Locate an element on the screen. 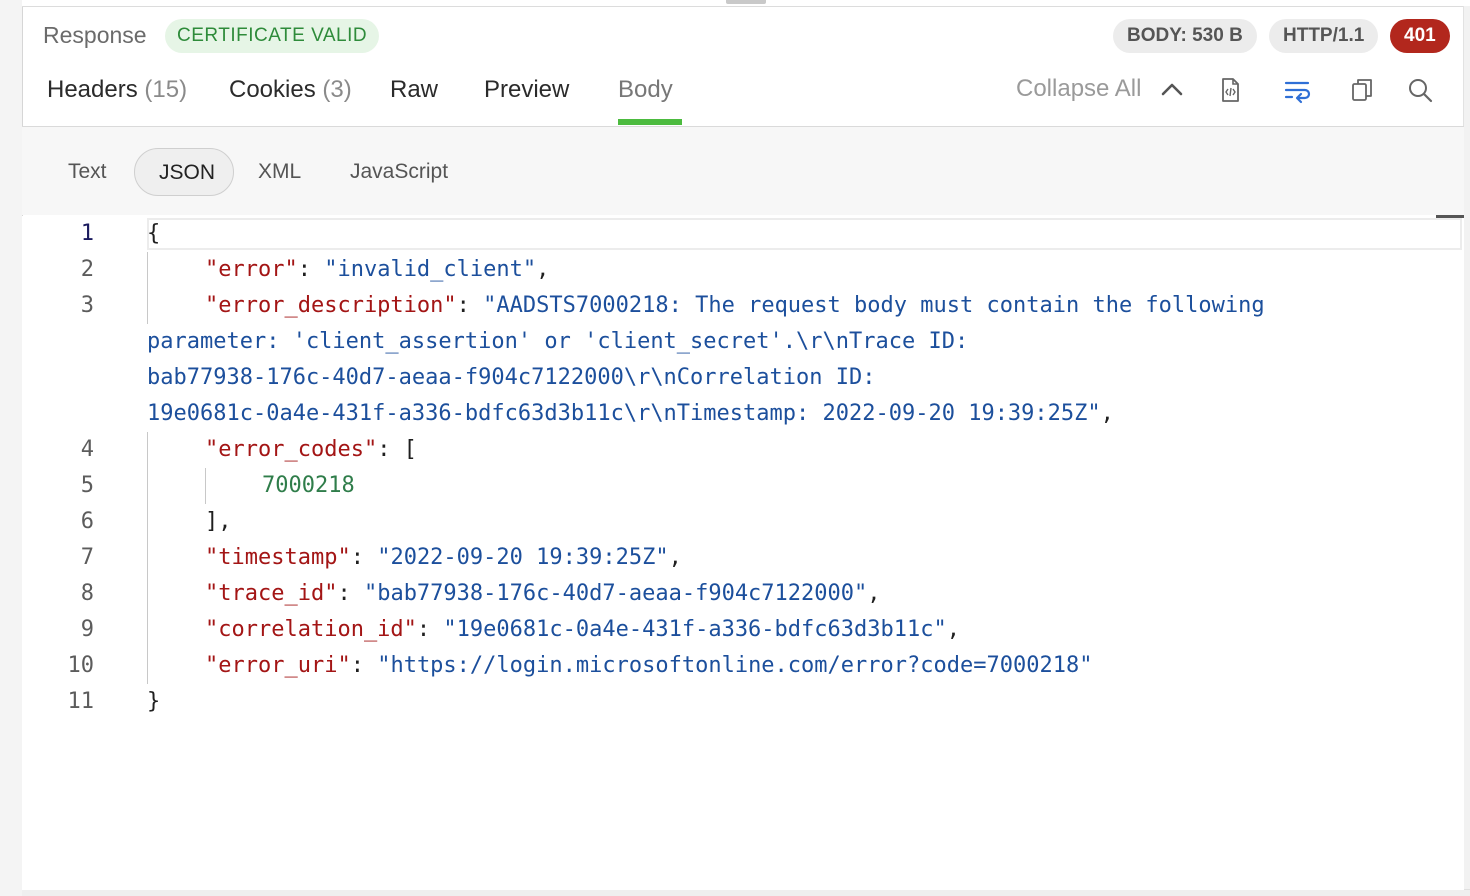 This screenshot has height=896, width=1470. copy-icon is located at coordinates (1362, 90).